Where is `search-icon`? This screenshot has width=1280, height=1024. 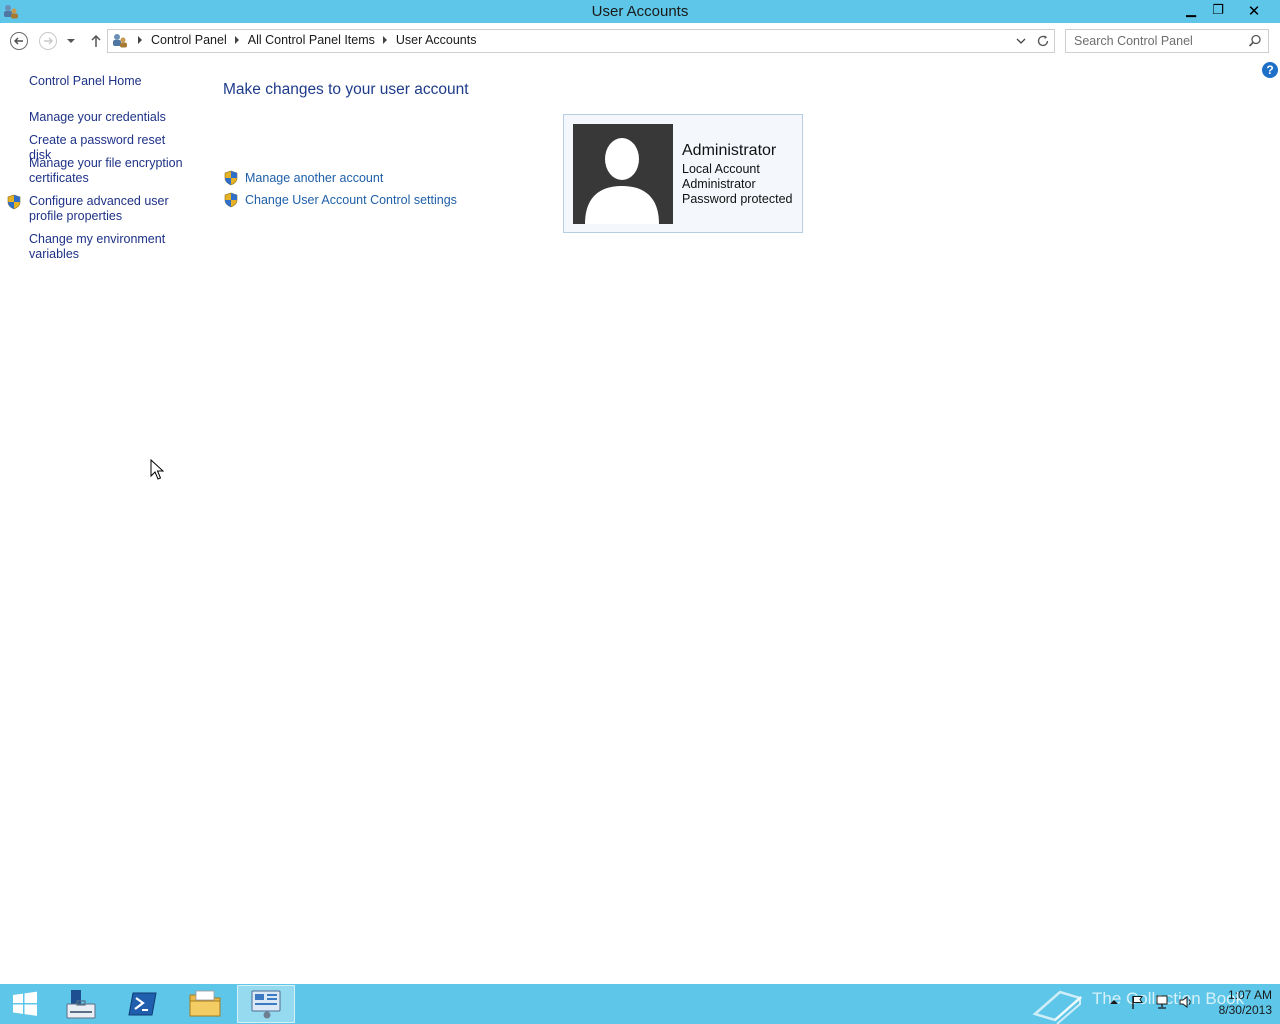
search-icon is located at coordinates (1255, 41).